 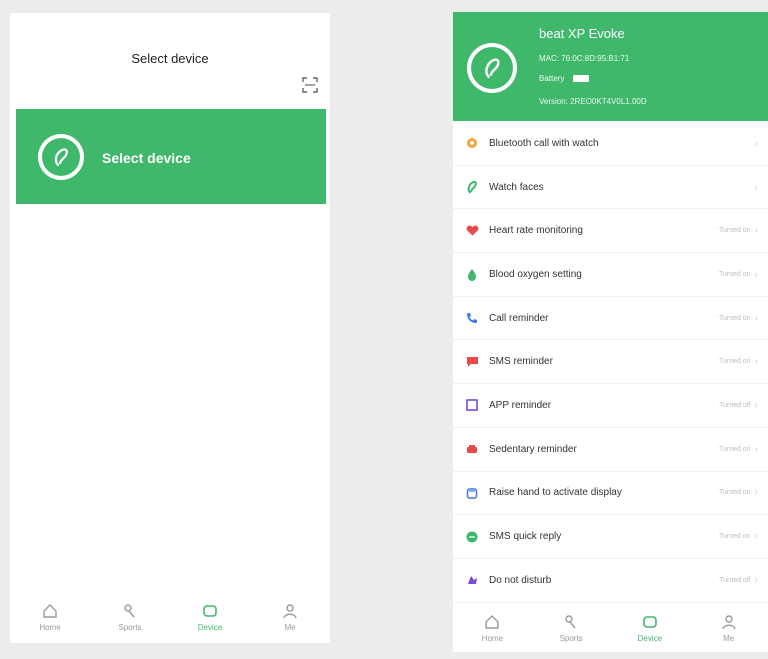 What do you see at coordinates (472, 537) in the screenshot?
I see `quick-reply-icon` at bounding box center [472, 537].